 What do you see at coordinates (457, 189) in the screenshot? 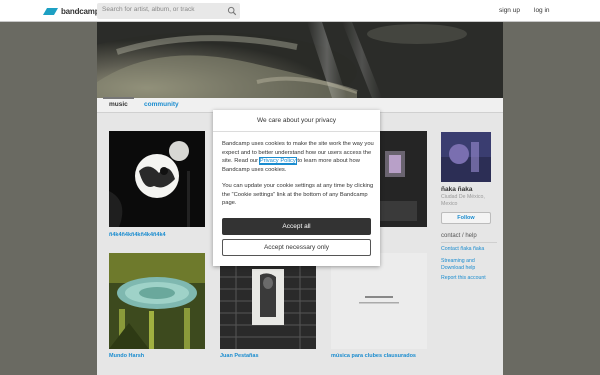
I see `artist-name: ñaka ñaka` at bounding box center [457, 189].